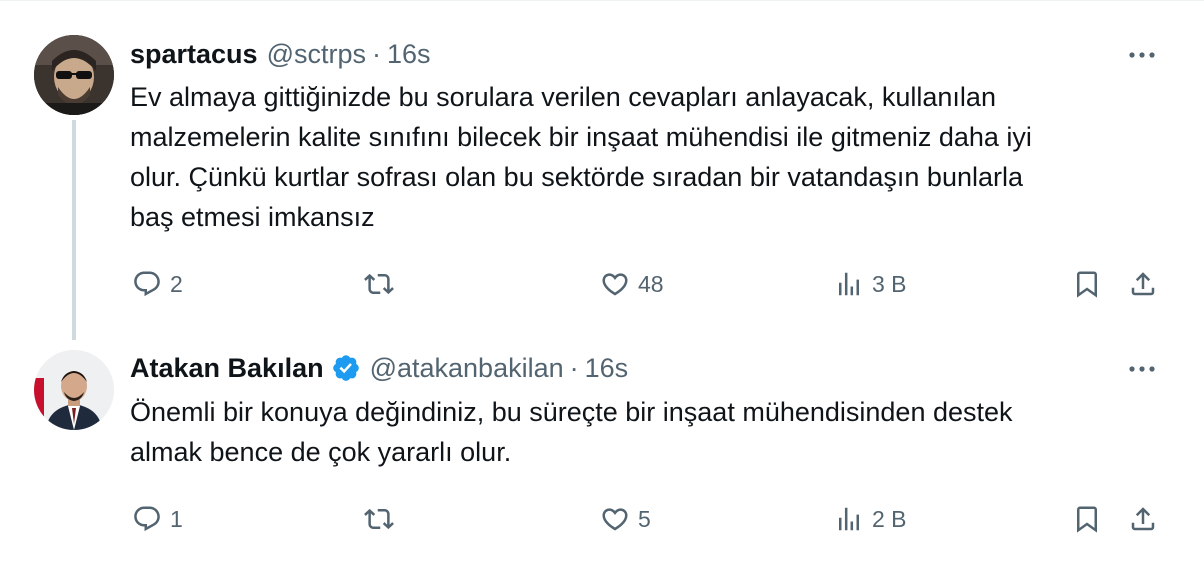  I want to click on reply-button: 1, so click(157, 519).